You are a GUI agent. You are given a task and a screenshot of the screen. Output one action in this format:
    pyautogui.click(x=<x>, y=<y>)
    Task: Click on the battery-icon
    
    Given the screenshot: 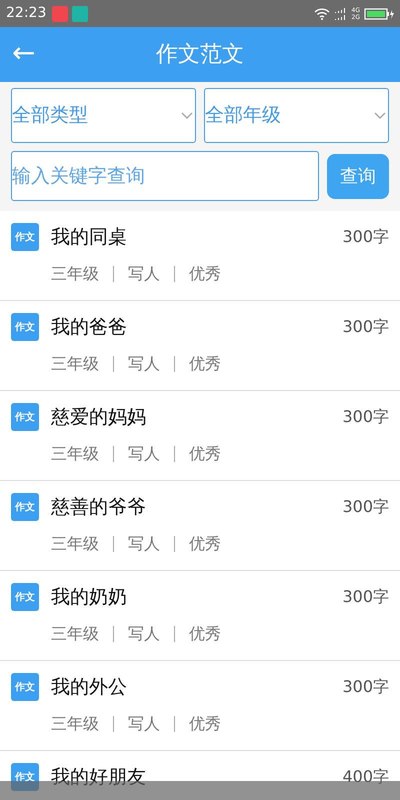 What is the action you would take?
    pyautogui.click(x=379, y=14)
    